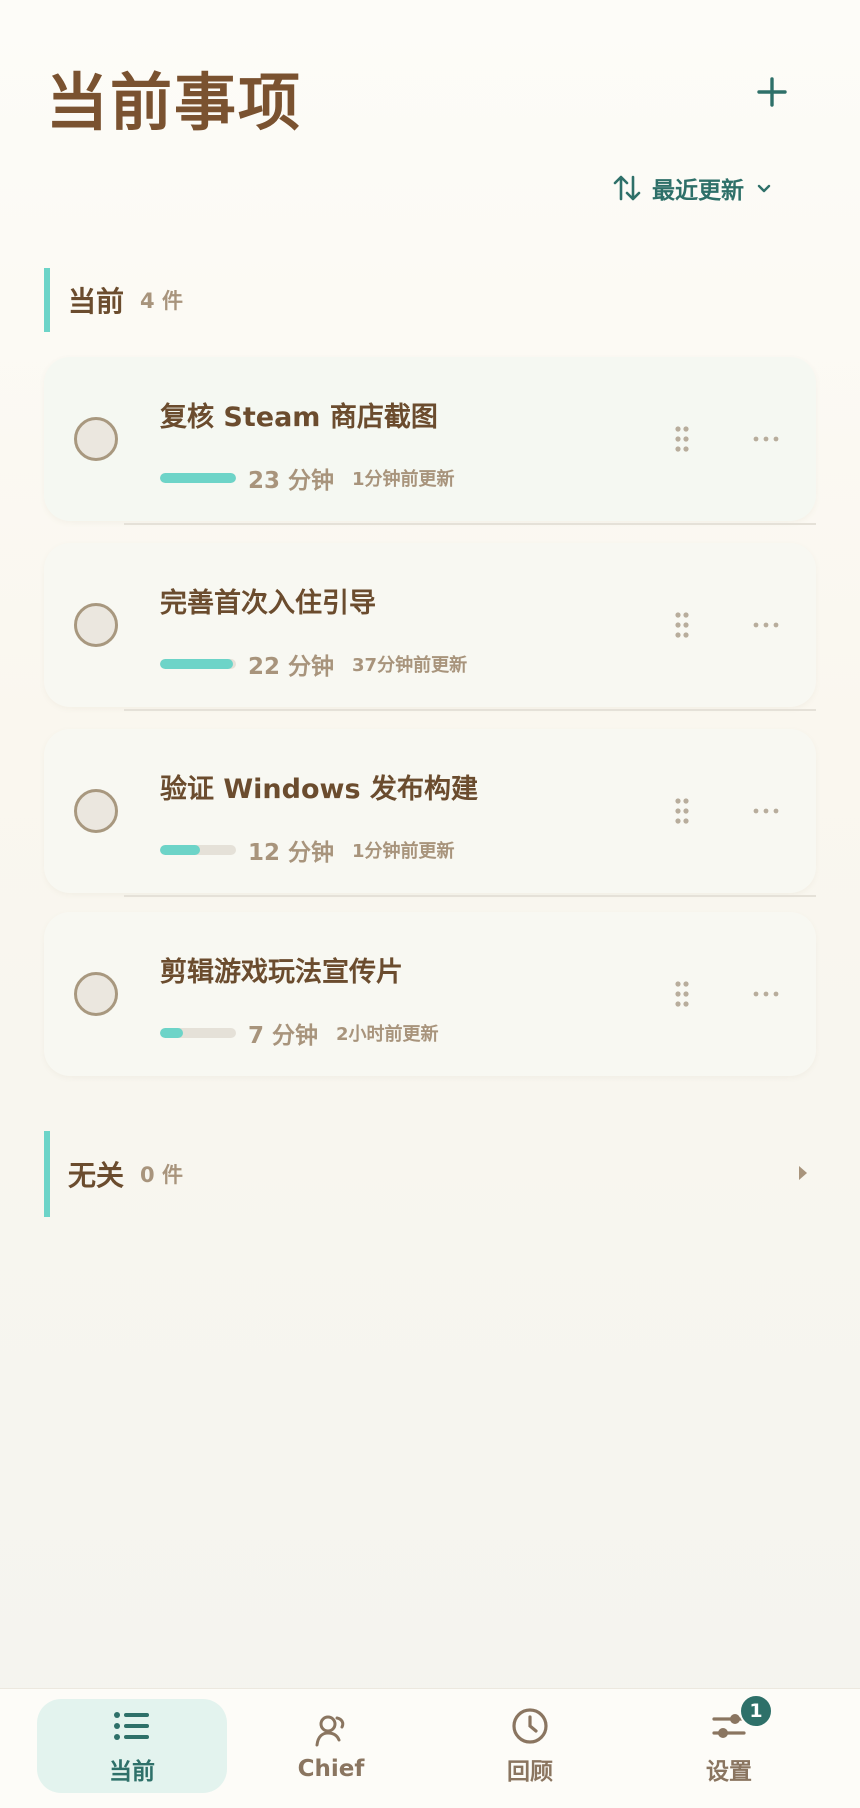 Image resolution: width=860 pixels, height=1808 pixels. I want to click on sort-button: 最近更新, so click(693, 188).